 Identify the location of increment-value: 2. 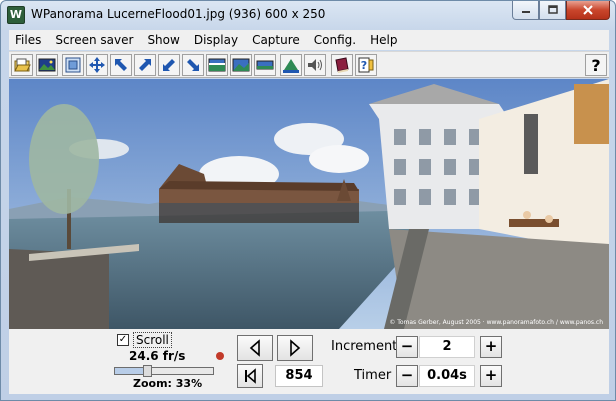
(447, 347).